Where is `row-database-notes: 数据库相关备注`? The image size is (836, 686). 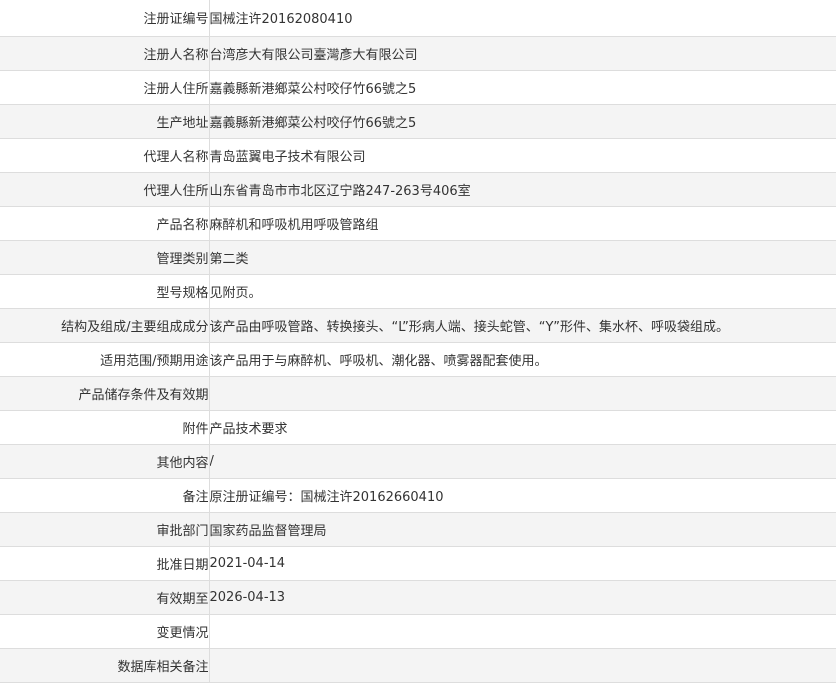
row-database-notes: 数据库相关备注 is located at coordinates (418, 665).